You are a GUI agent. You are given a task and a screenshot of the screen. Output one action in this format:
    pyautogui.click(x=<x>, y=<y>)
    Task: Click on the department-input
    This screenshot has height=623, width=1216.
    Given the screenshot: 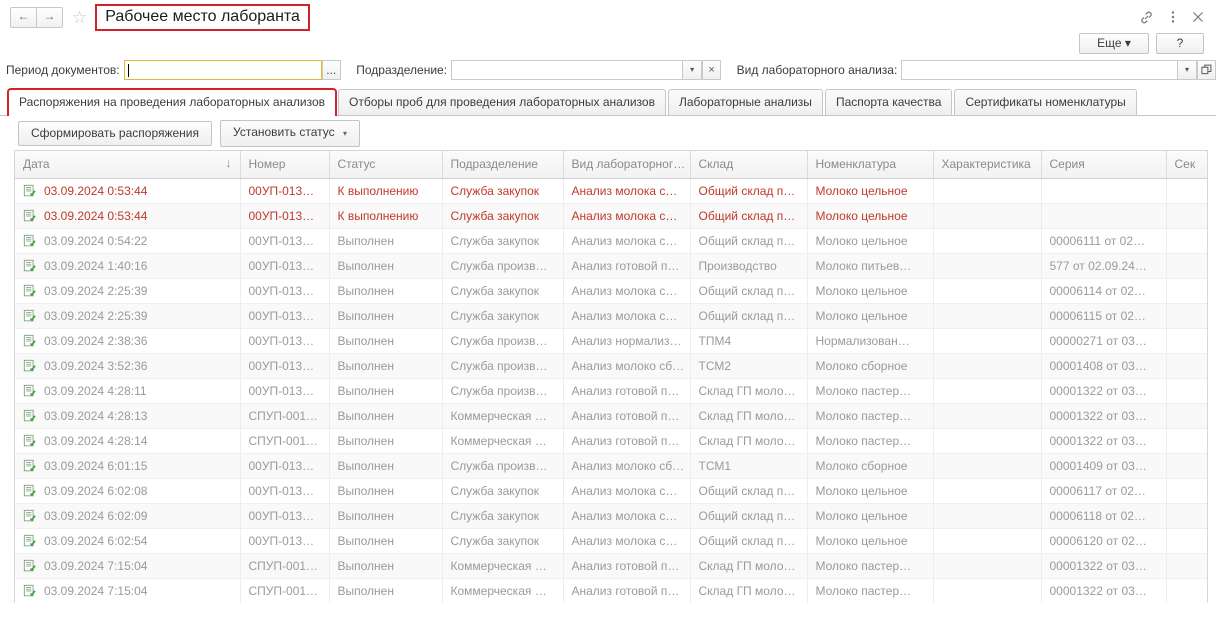 What is the action you would take?
    pyautogui.click(x=567, y=70)
    